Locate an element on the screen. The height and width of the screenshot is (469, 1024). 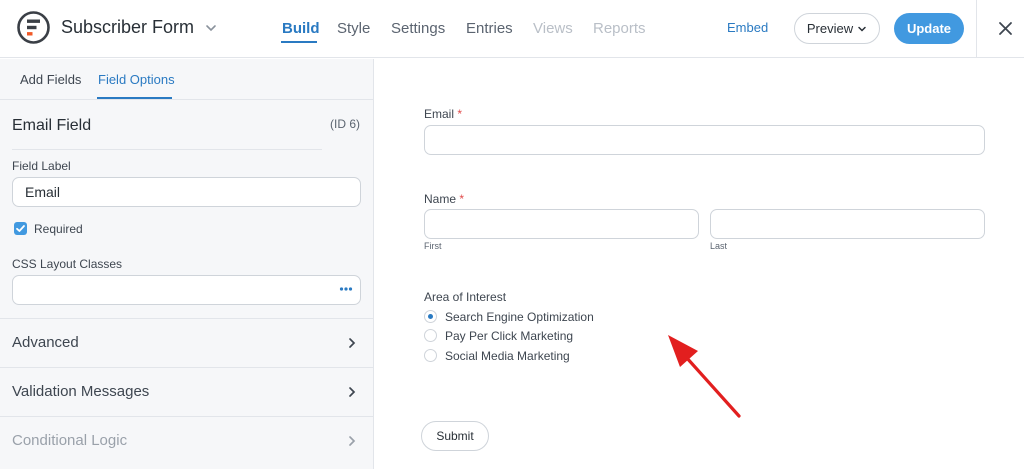
preview-button: Preview is located at coordinates (837, 28).